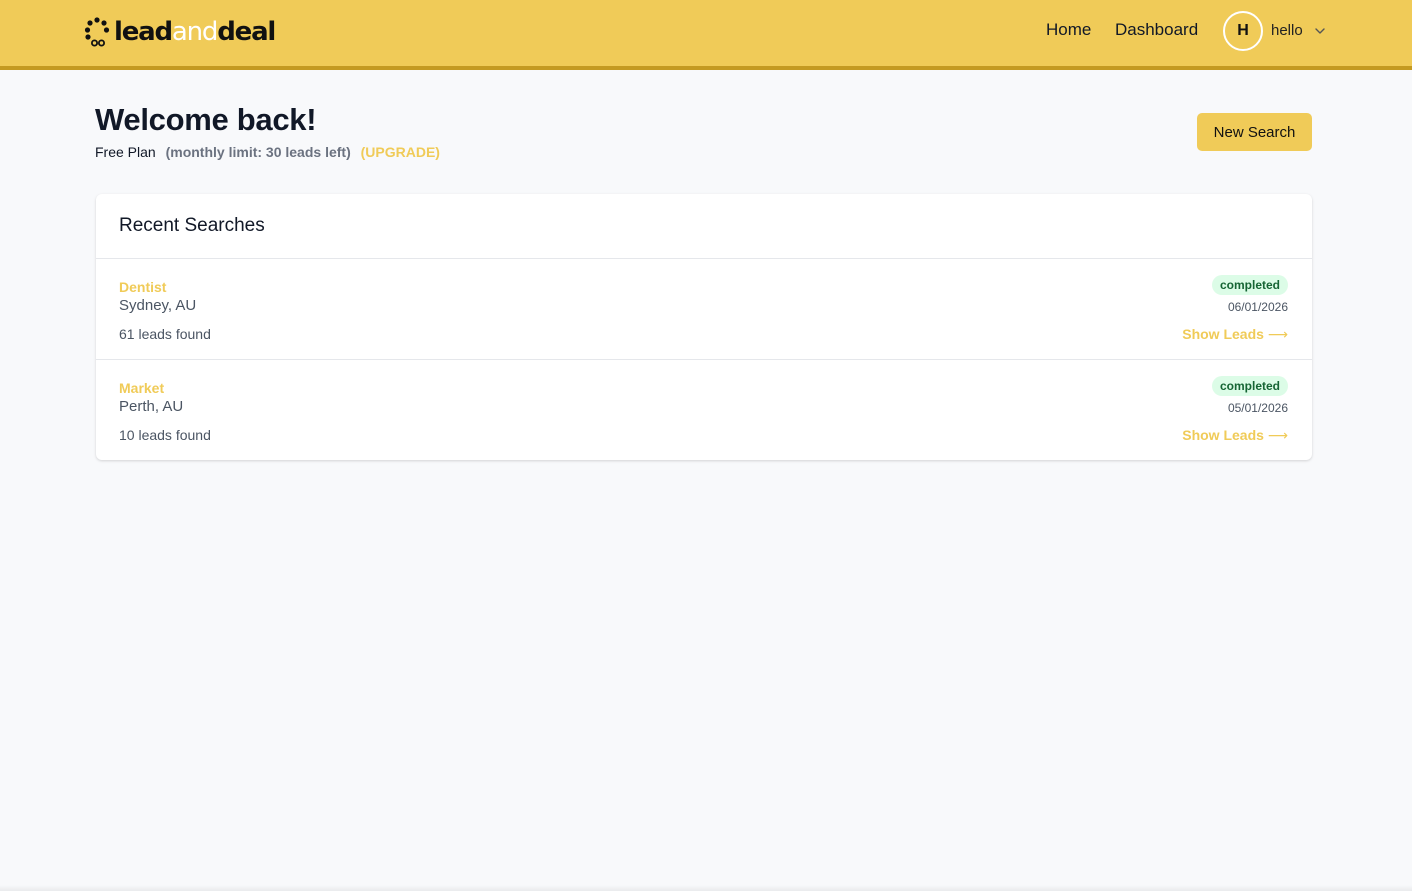 This screenshot has width=1412, height=891. I want to click on logo-word-deal: deal, so click(246, 32).